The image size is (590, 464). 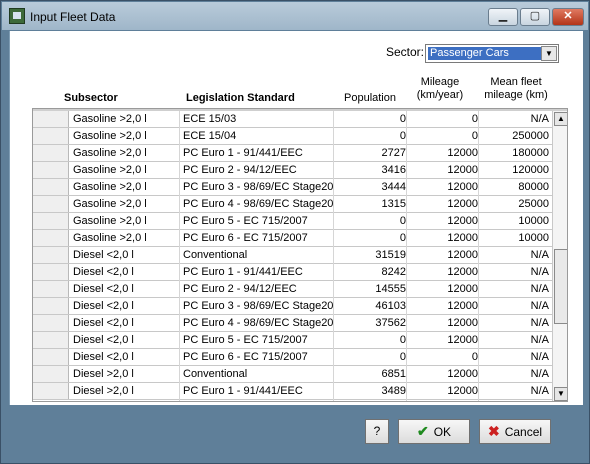 I want to click on chevron-down-icon: ▼, so click(x=549, y=53).